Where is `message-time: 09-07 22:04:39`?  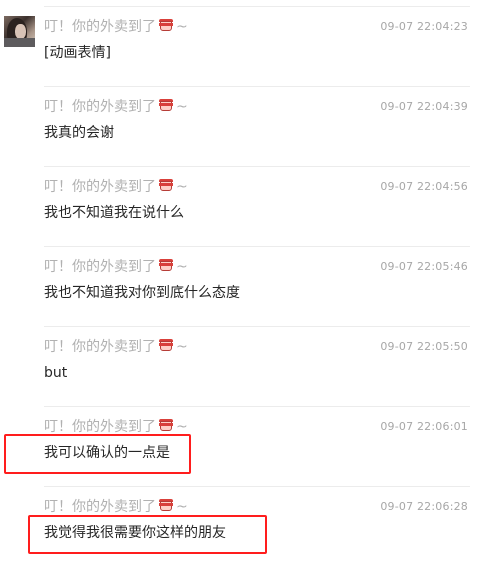
message-time: 09-07 22:04:39 is located at coordinates (424, 106).